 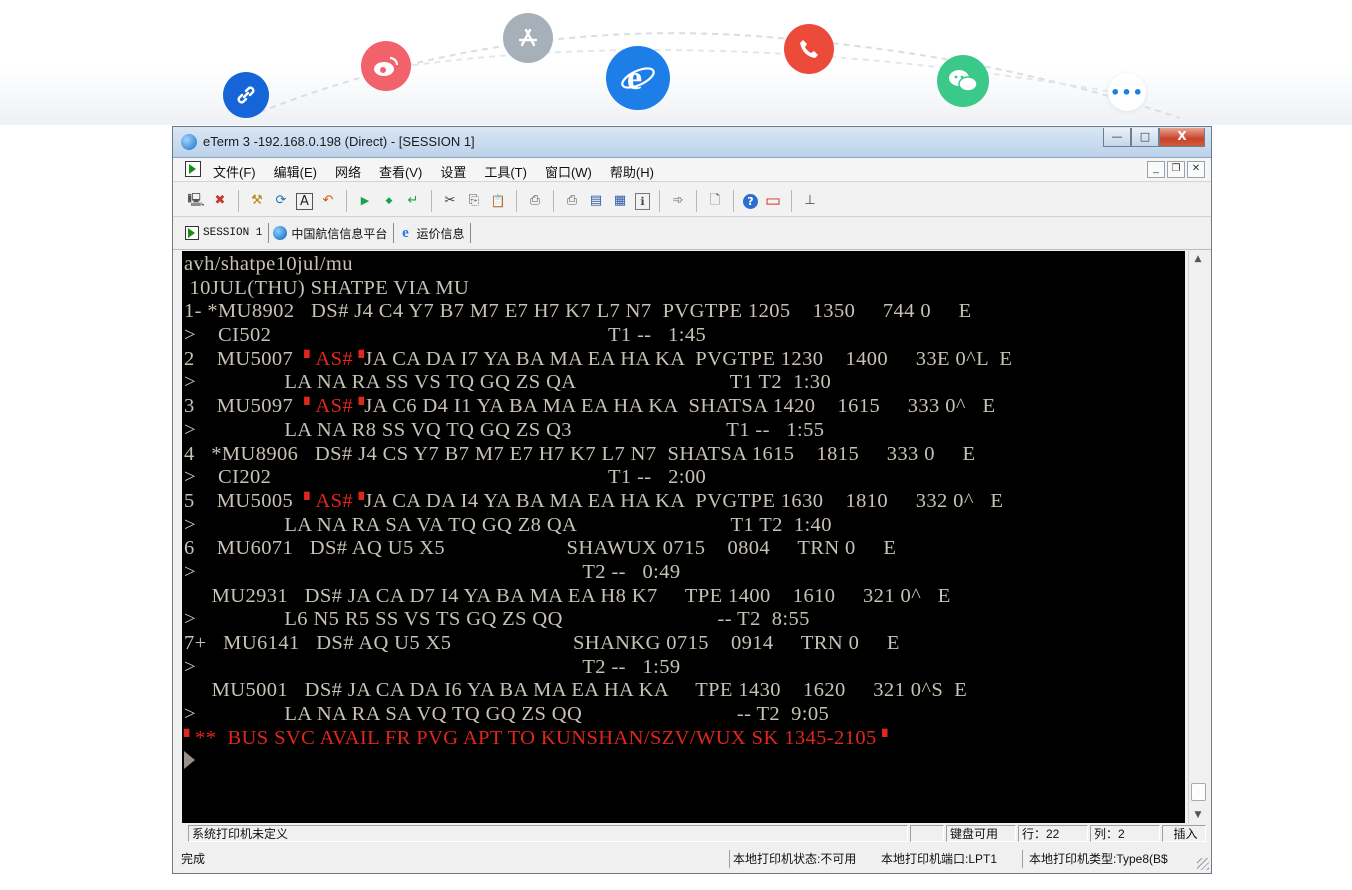 What do you see at coordinates (453, 171) in the screenshot?
I see `menu-settings: 设置` at bounding box center [453, 171].